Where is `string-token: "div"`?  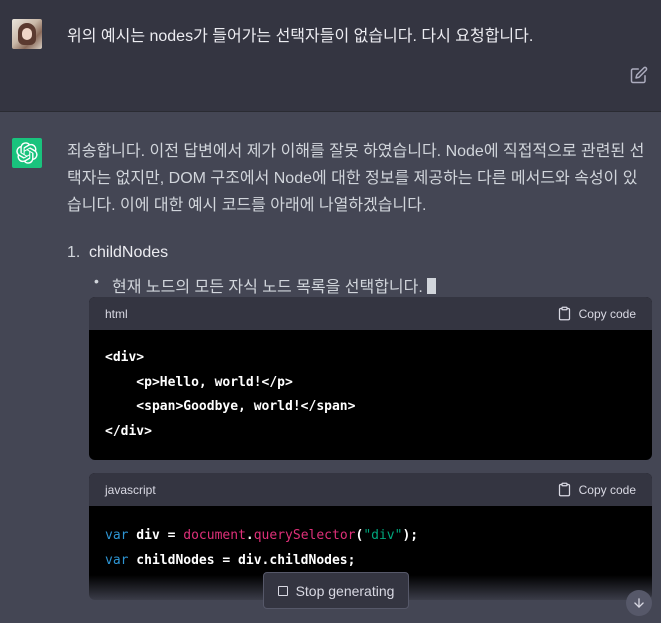 string-token: "div" is located at coordinates (383, 535).